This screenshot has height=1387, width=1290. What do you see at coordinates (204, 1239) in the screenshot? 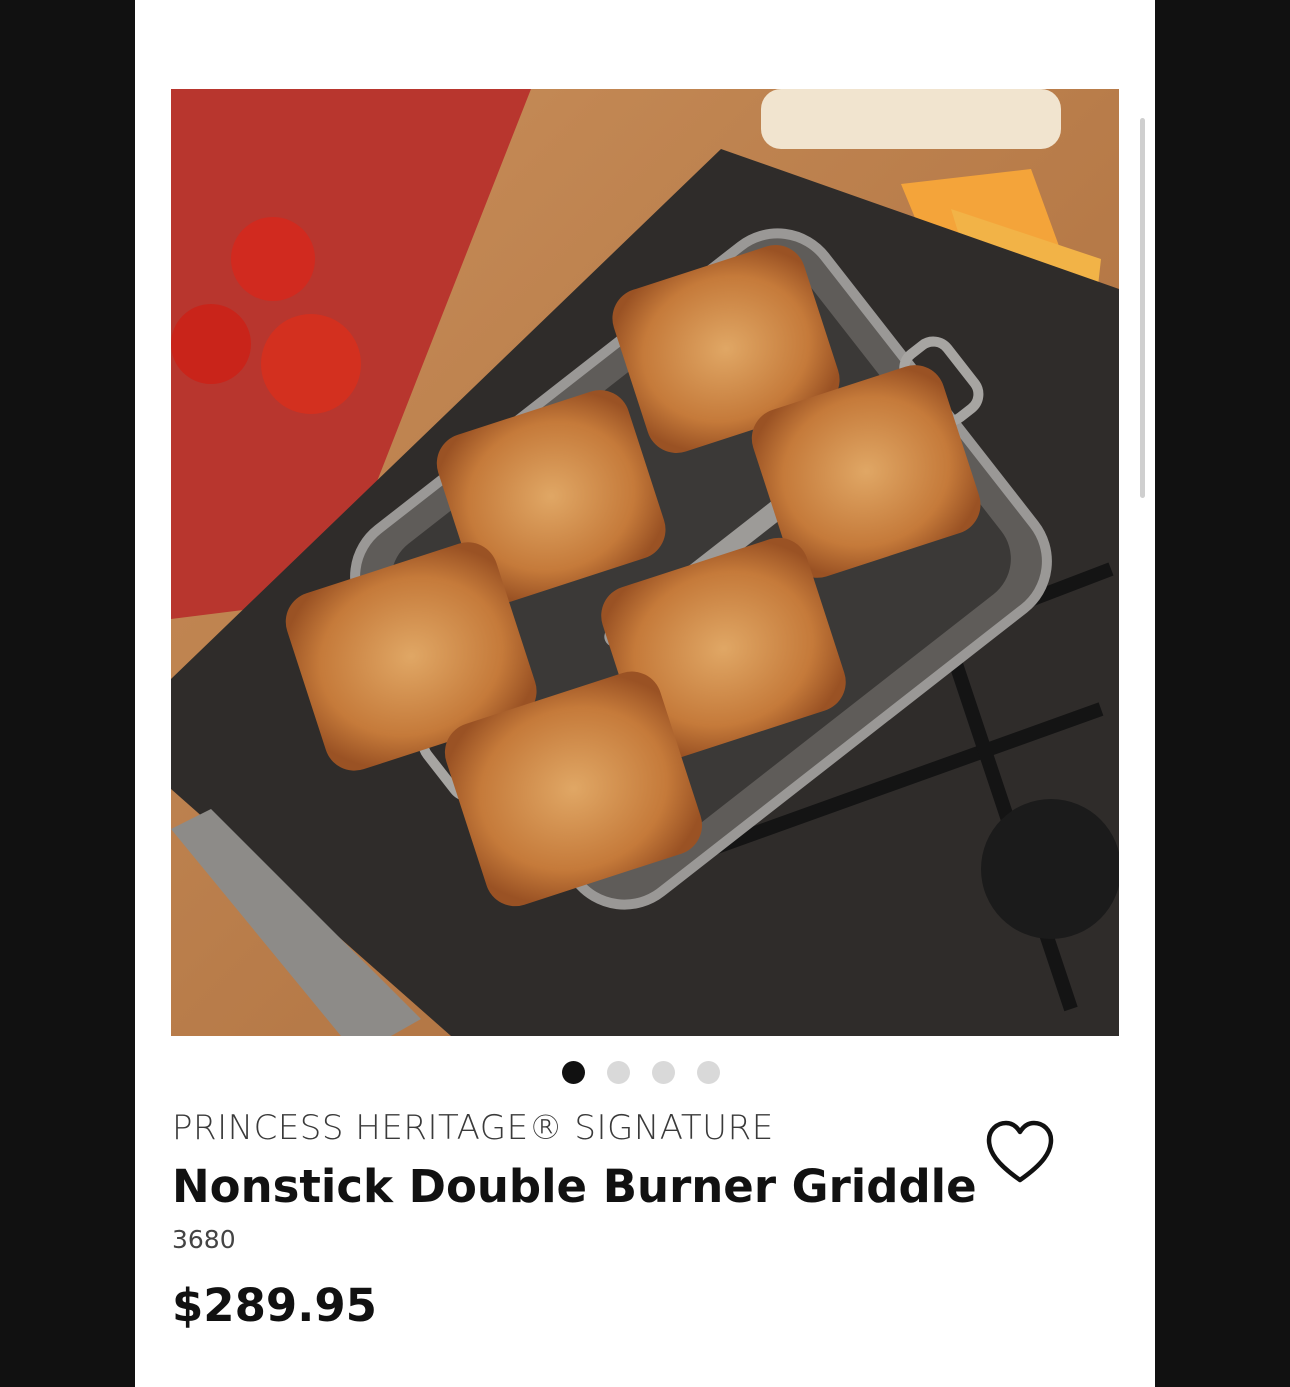
I see `product-sku: 3680` at bounding box center [204, 1239].